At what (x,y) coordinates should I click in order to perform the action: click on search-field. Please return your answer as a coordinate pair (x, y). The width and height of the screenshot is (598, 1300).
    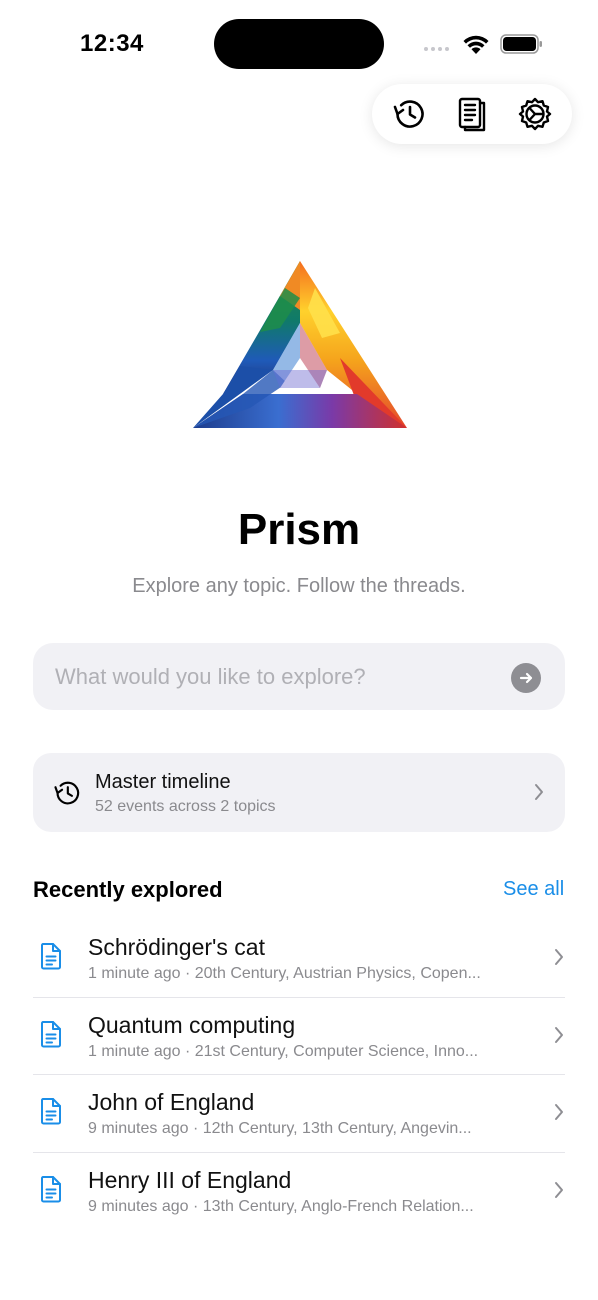
    Looking at the image, I should click on (299, 676).